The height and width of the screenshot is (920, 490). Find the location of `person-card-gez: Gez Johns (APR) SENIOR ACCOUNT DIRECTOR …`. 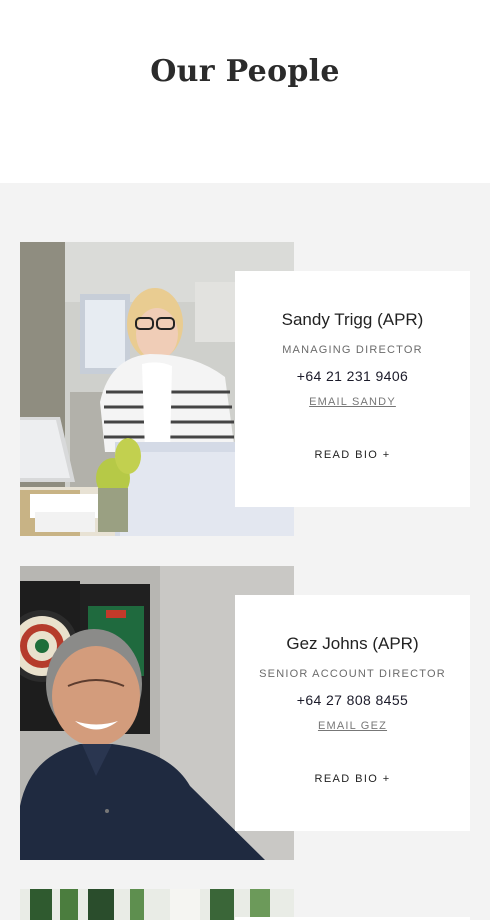

person-card-gez: Gez Johns (APR) SENIOR ACCOUNT DIRECTOR … is located at coordinates (352, 713).